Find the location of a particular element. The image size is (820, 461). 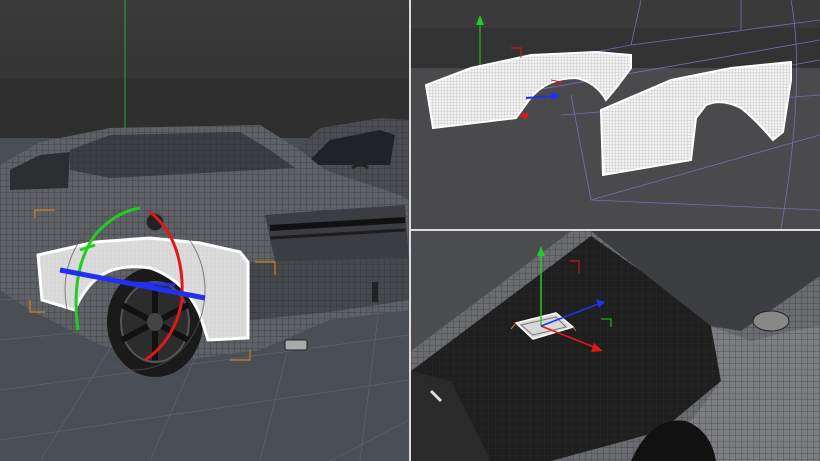

viewport-divider-horizontal is located at coordinates (615, 230).